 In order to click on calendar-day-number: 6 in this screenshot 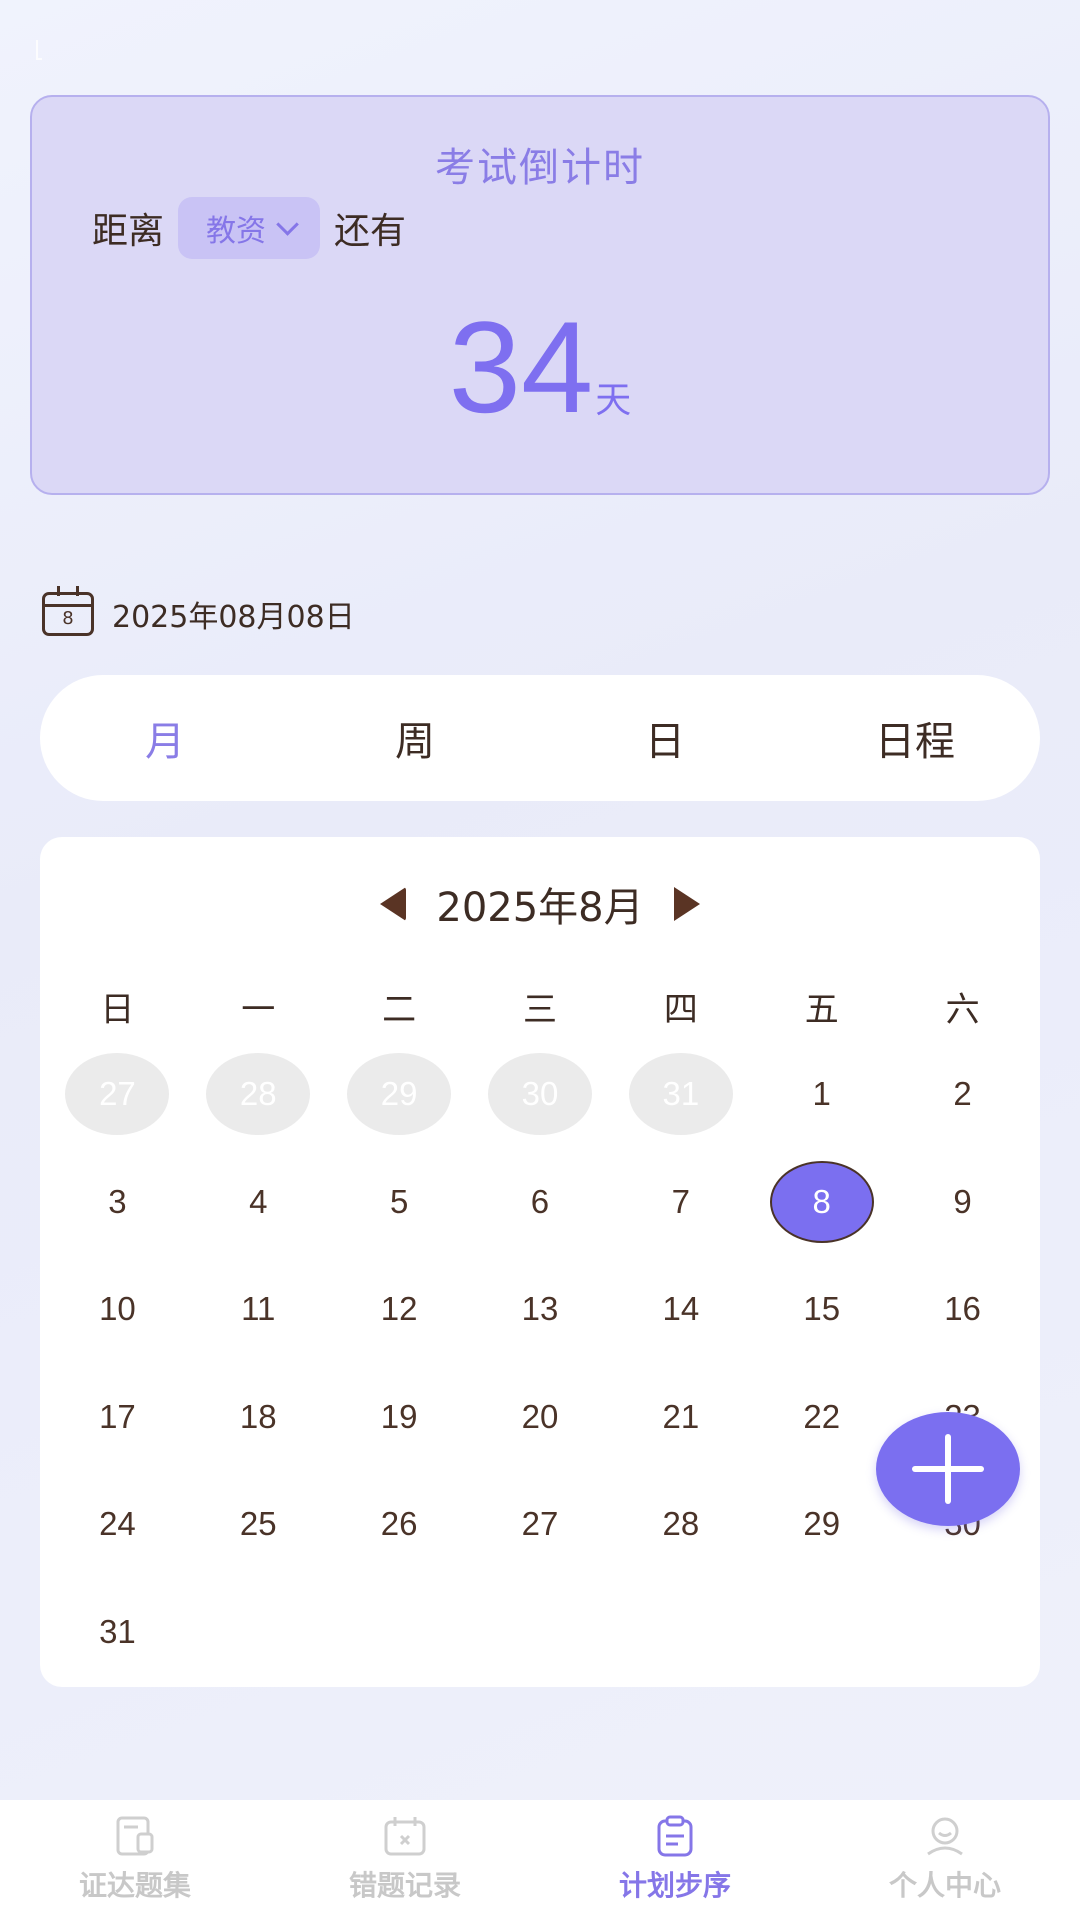, I will do `click(540, 1201)`.